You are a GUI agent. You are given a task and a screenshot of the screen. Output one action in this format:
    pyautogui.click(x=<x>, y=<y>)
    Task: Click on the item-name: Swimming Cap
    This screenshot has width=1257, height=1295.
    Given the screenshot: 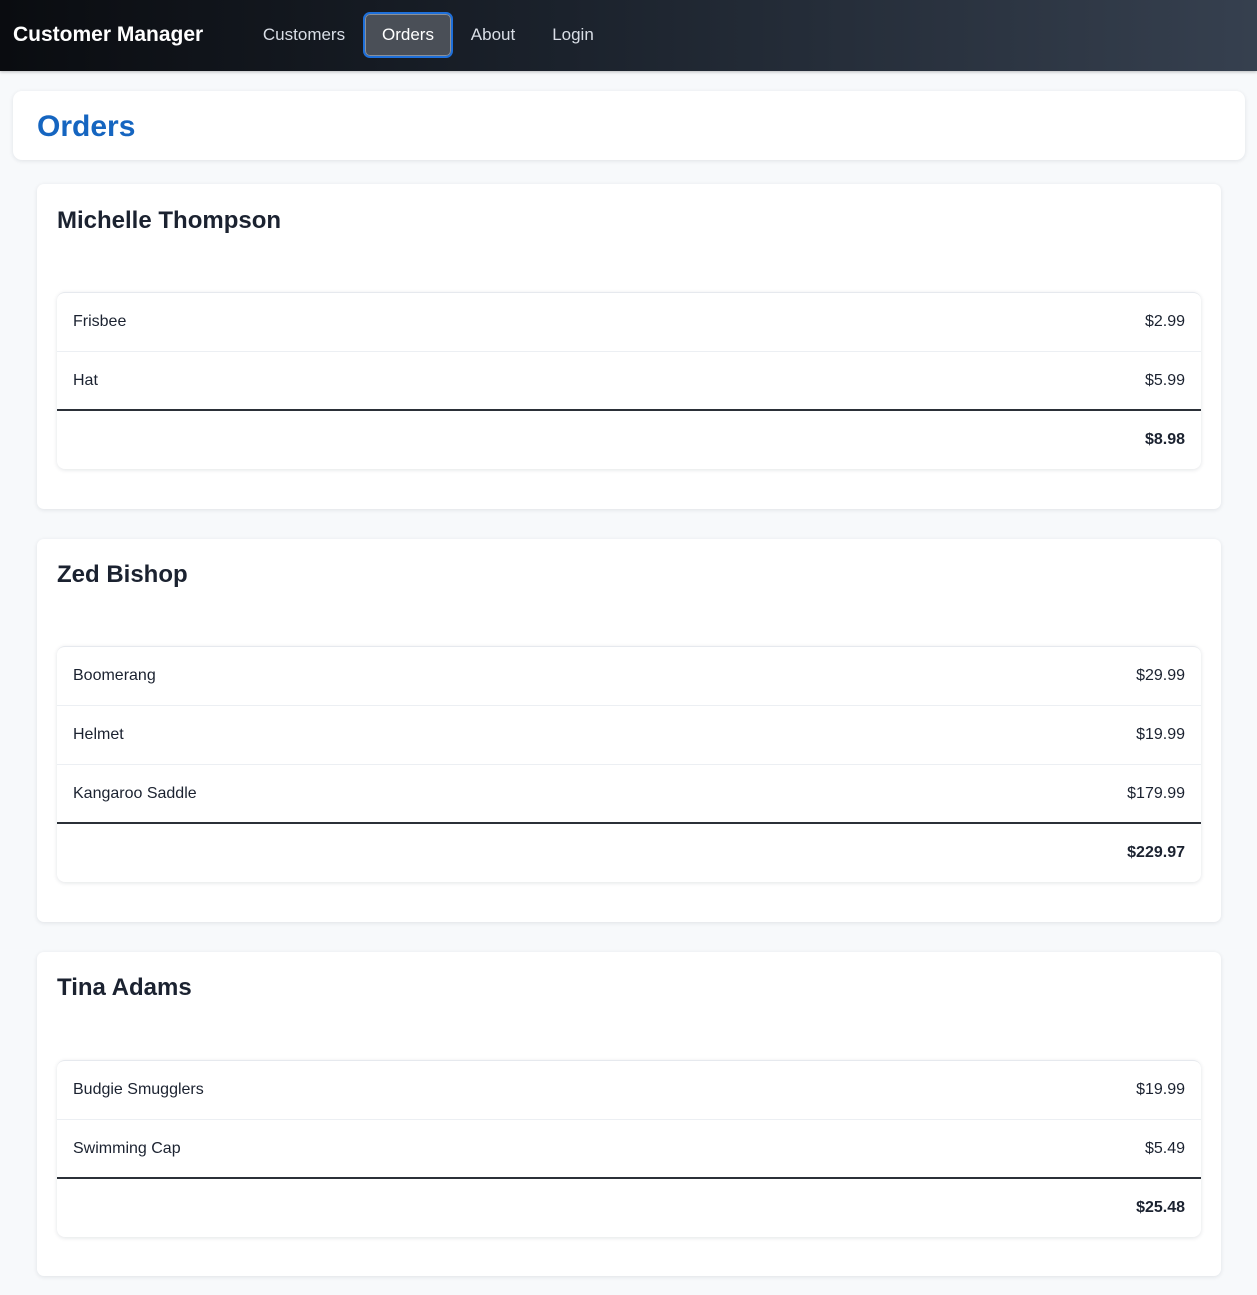 What is the action you would take?
    pyautogui.click(x=127, y=1148)
    